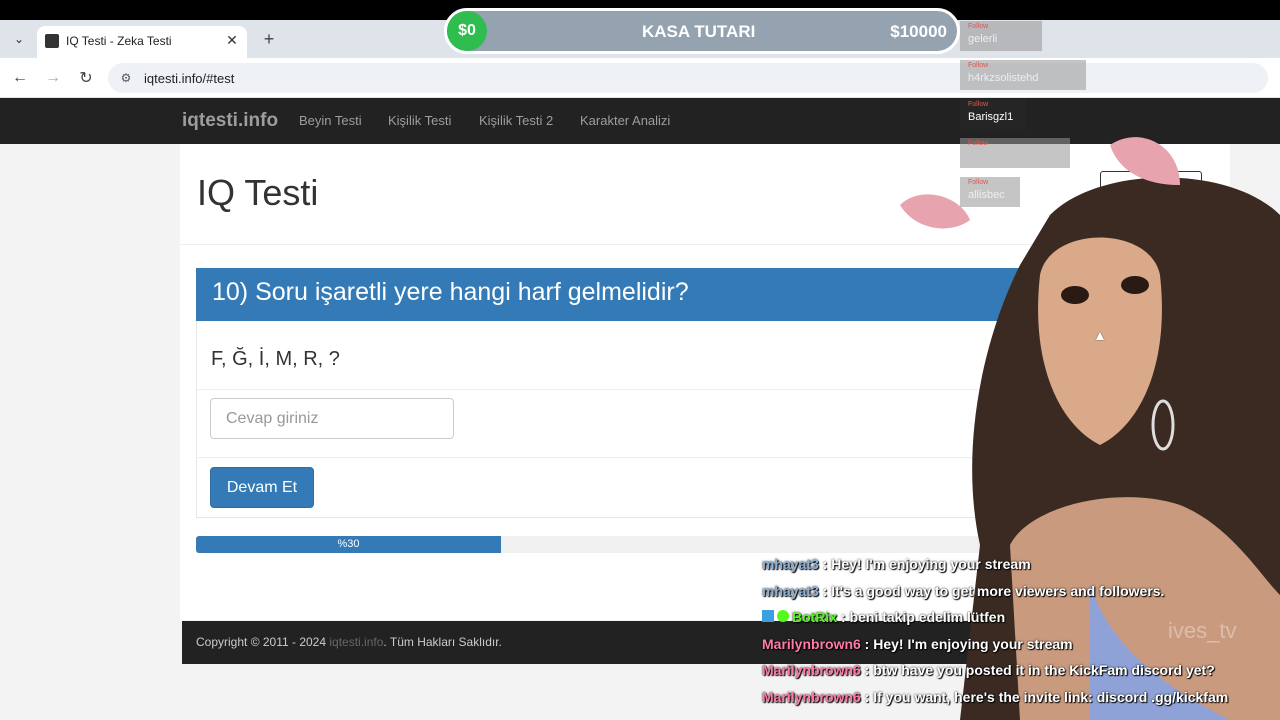  I want to click on favicon-icon, so click(52, 41).